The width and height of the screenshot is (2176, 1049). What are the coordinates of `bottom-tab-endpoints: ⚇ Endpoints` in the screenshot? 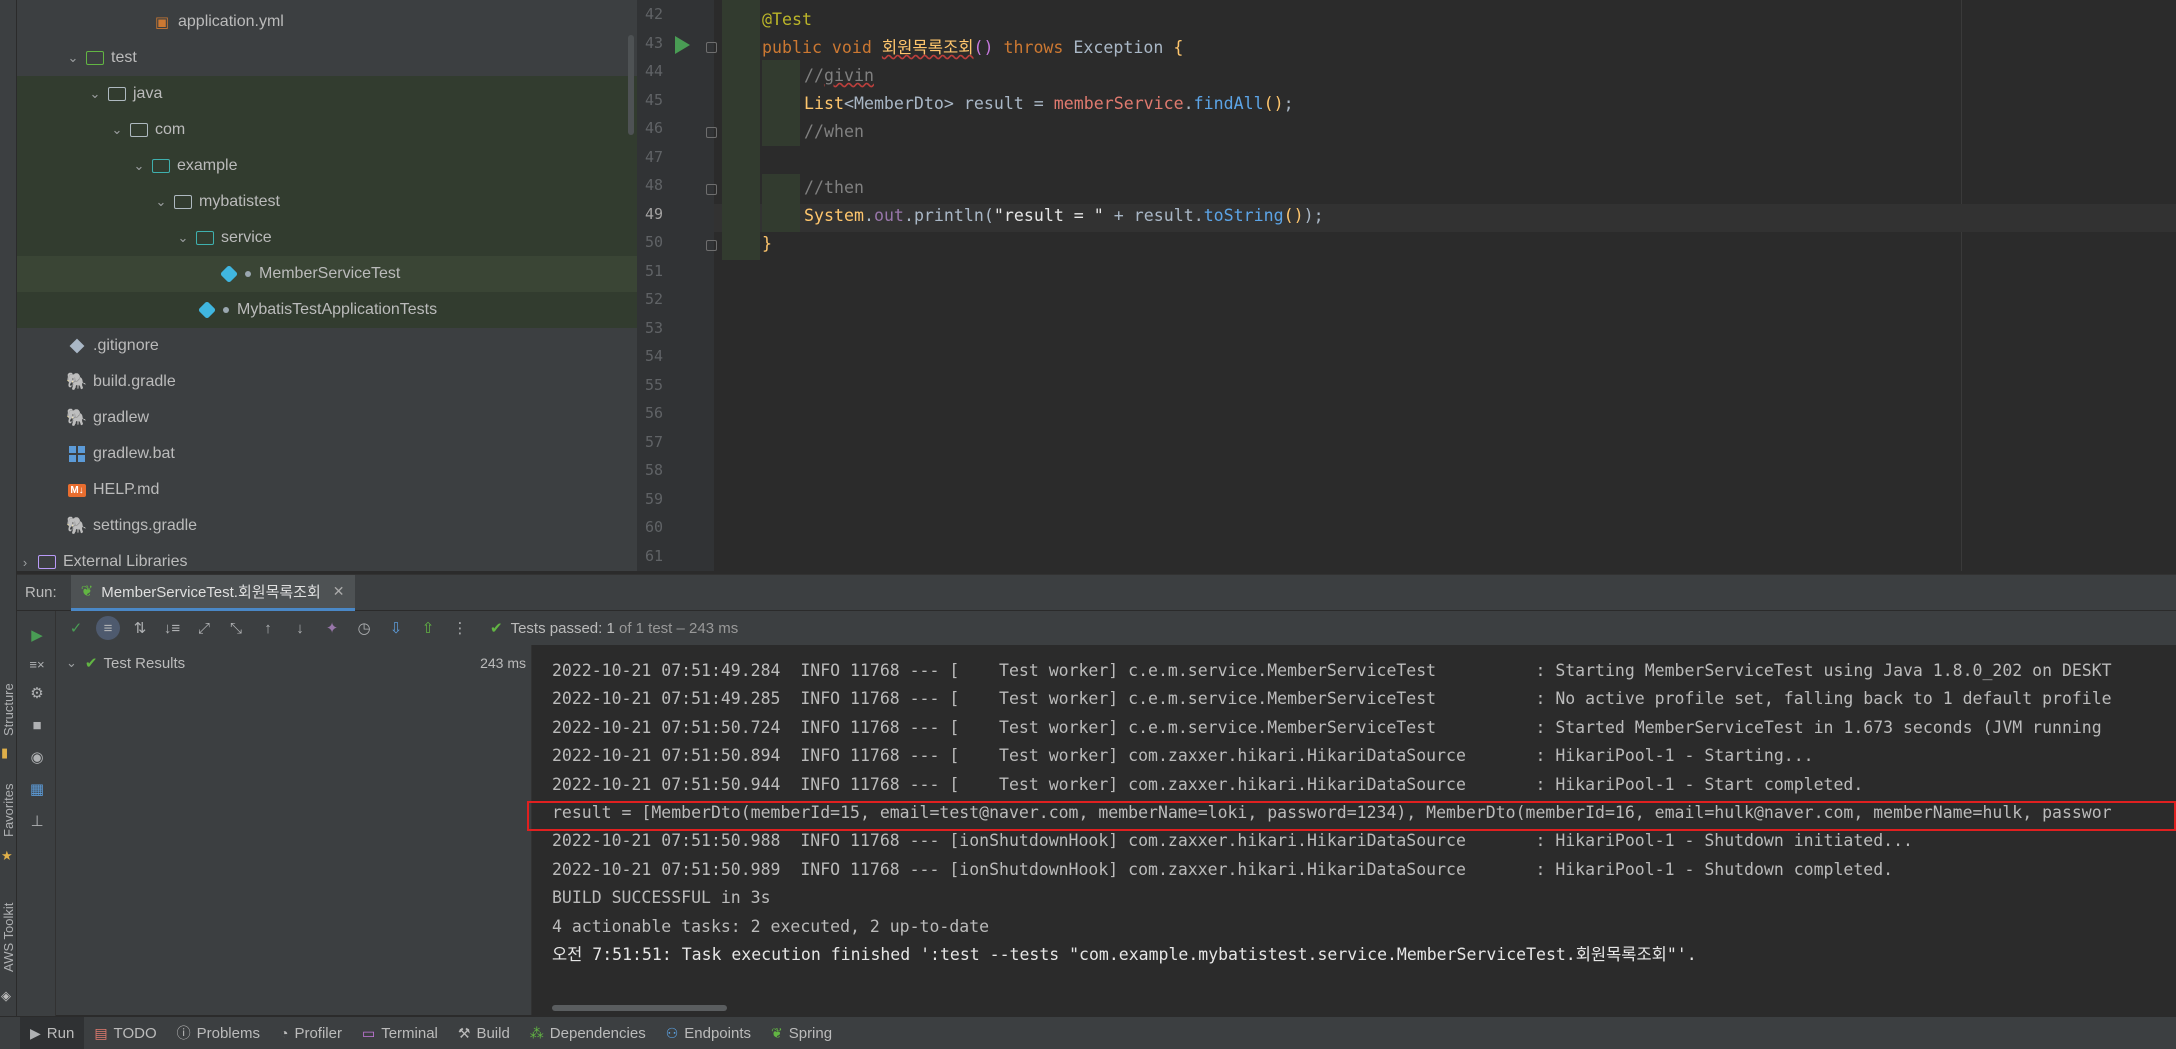 It's located at (708, 1033).